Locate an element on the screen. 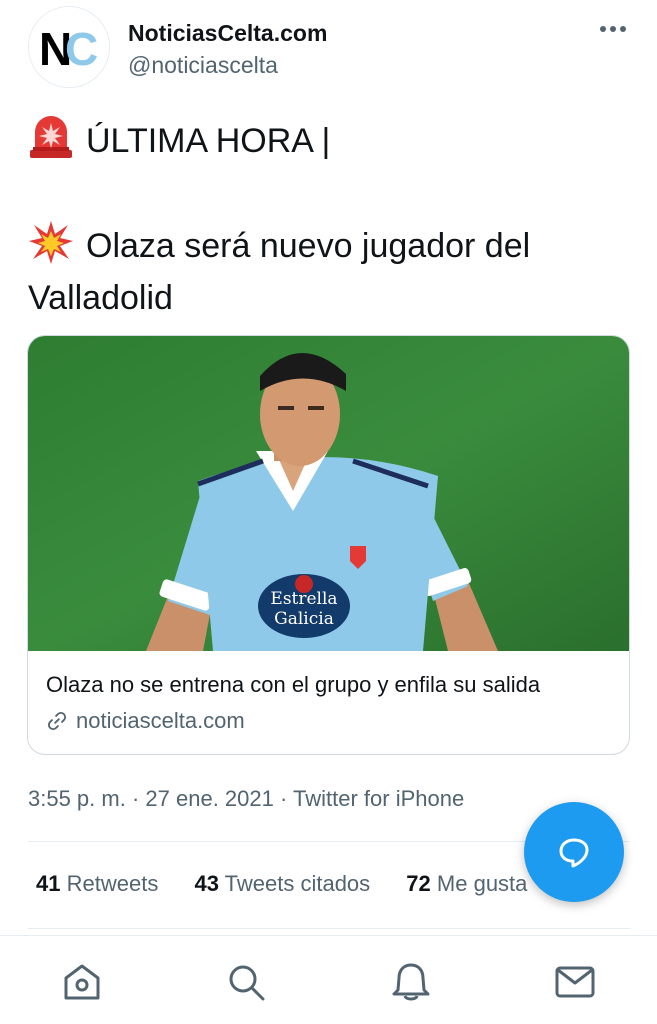  tweet-line-2: Olaza será nuevo jugador del is located at coordinates (328, 245).